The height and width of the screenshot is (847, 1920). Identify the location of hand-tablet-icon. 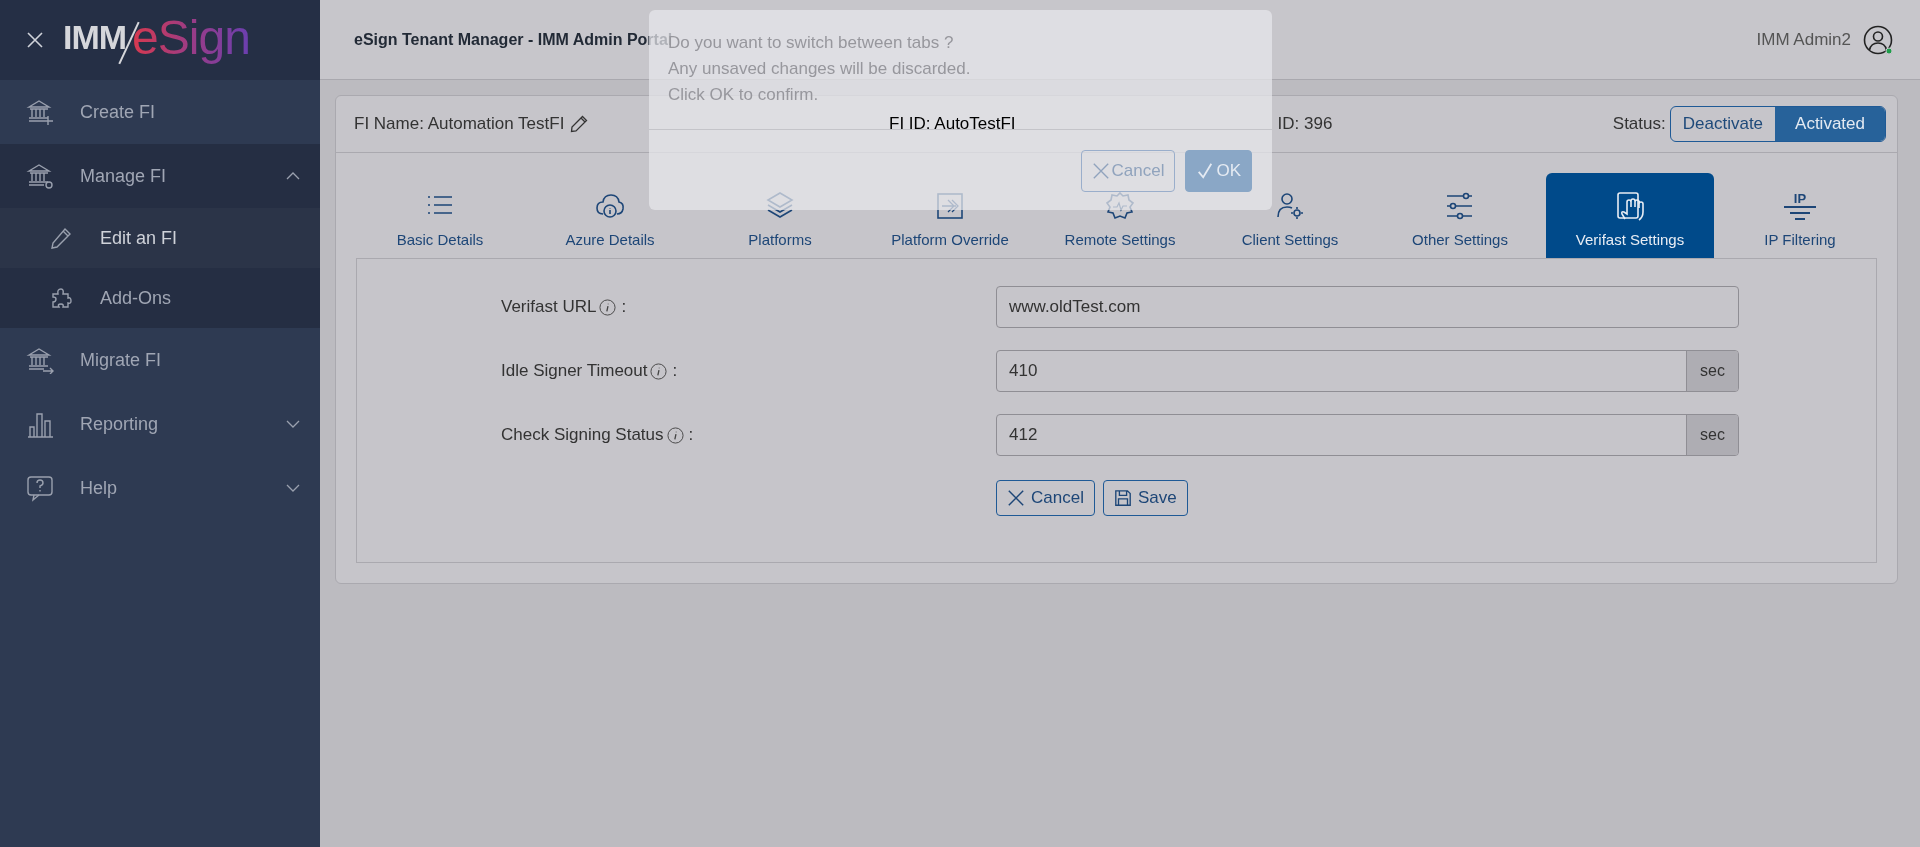
(1630, 206).